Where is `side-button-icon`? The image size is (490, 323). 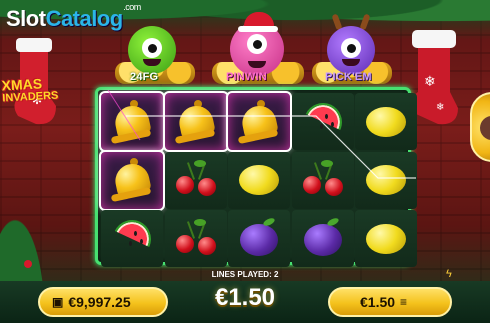
side-button-icon is located at coordinates (485, 128).